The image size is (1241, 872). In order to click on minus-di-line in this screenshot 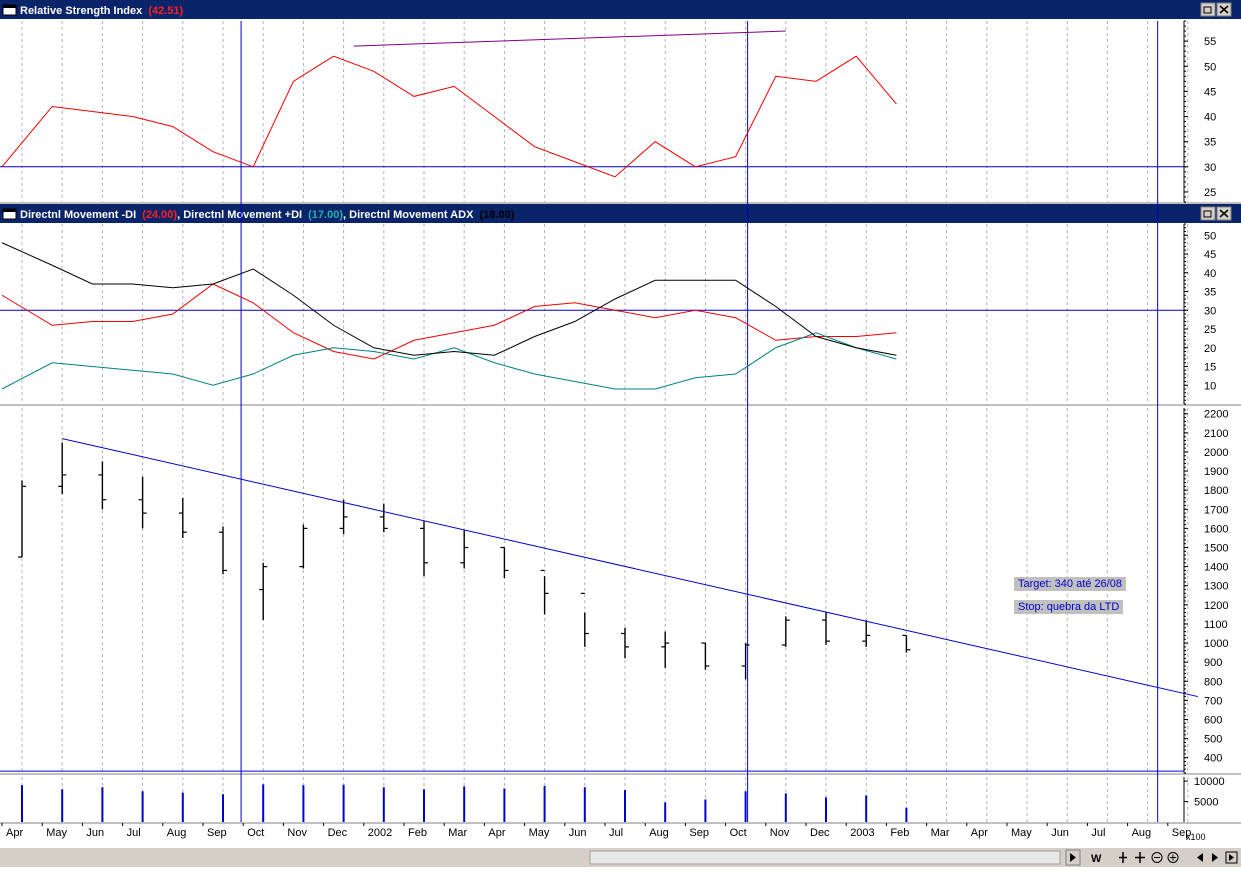, I will do `click(449, 321)`.